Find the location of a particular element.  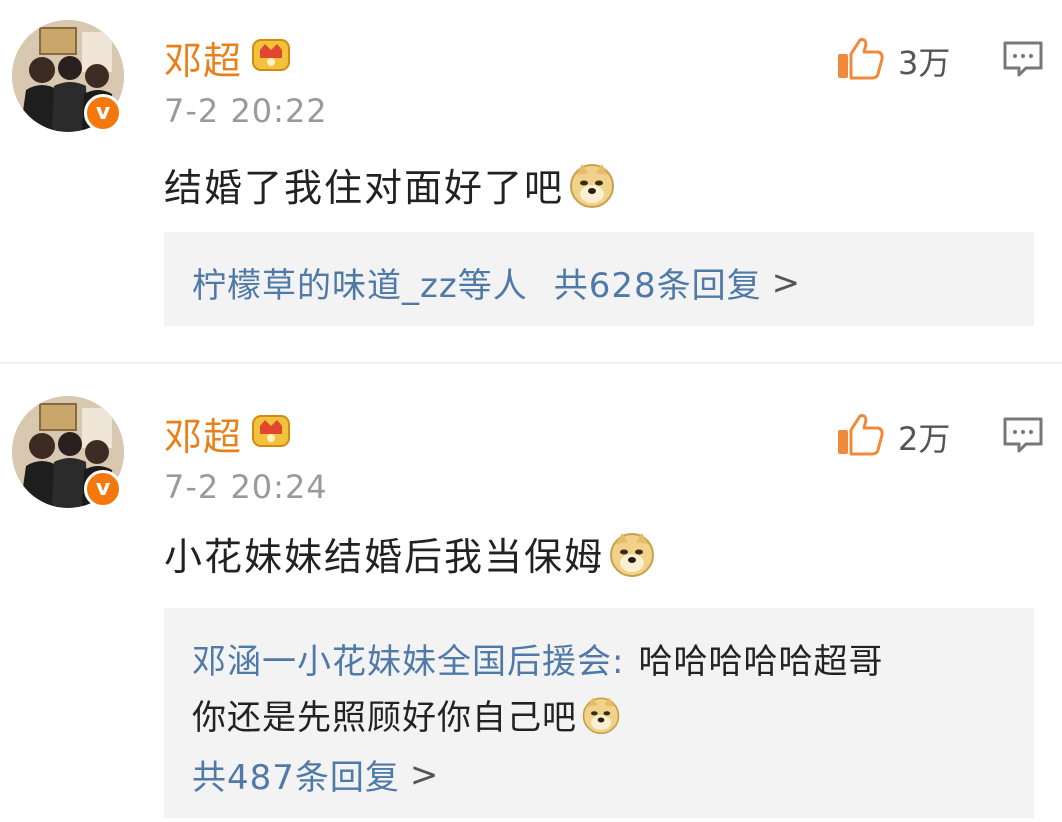

comment-text: 小花妹妹结婚后我当保姆 is located at coordinates (410, 553).